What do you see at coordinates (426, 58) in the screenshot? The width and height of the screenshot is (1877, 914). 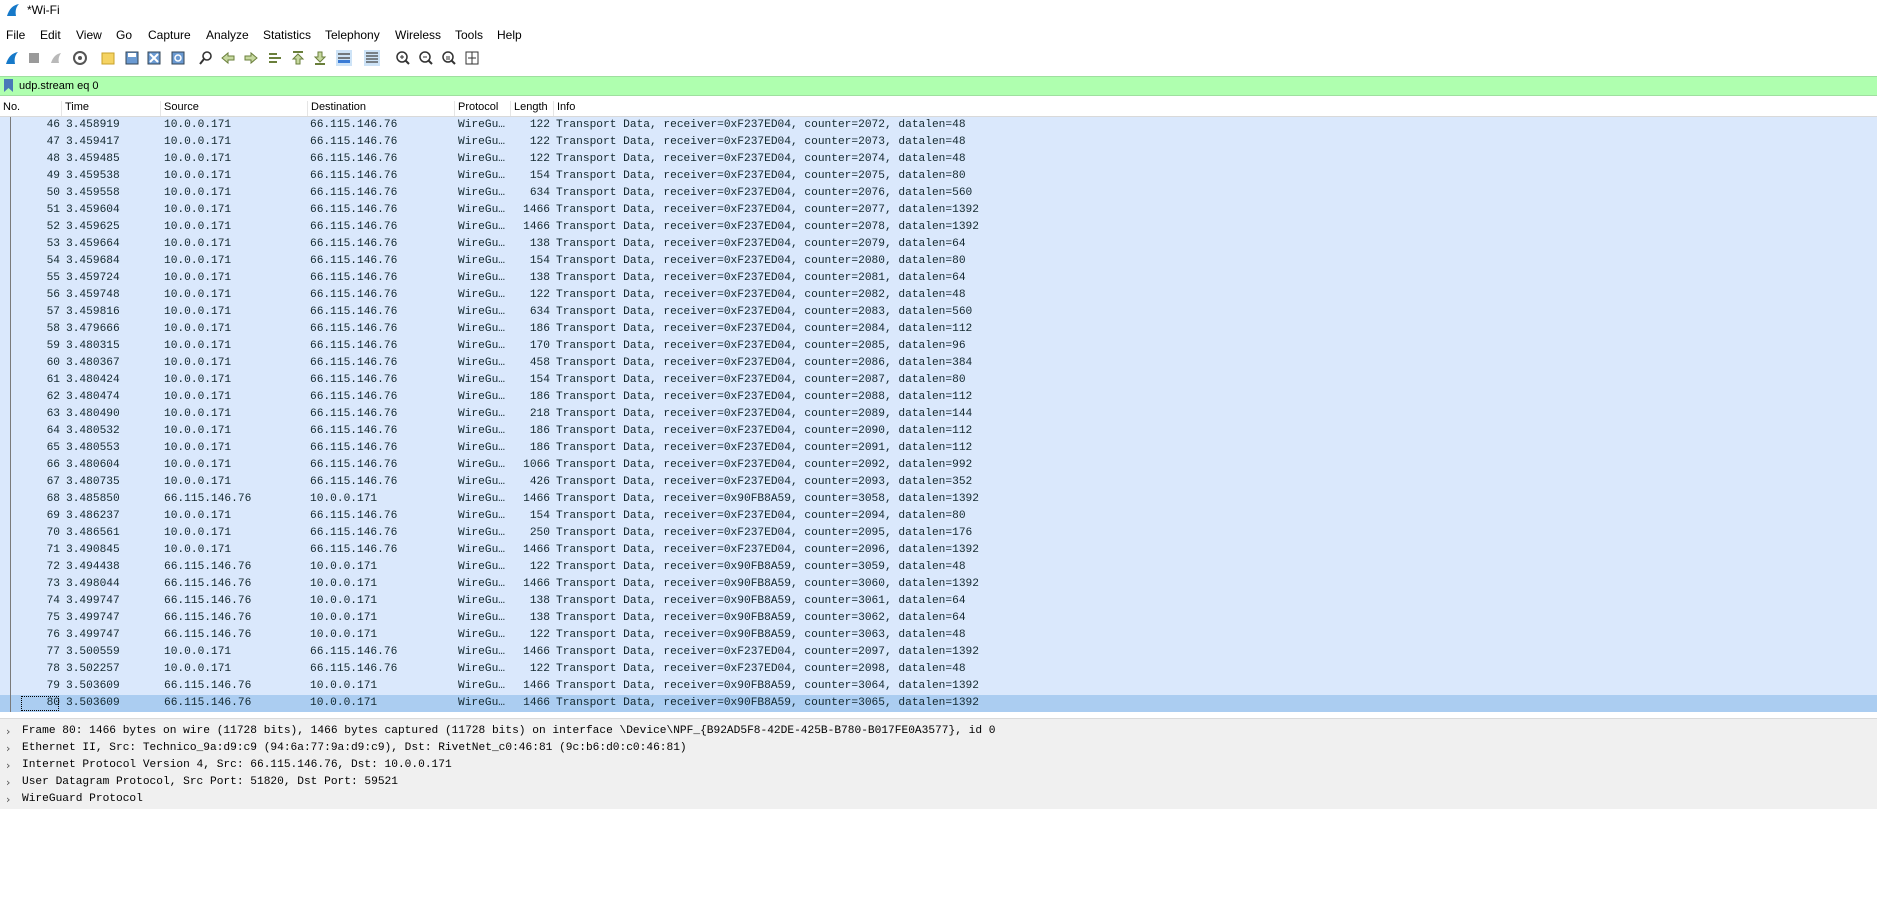 I see `zoom-out-icon` at bounding box center [426, 58].